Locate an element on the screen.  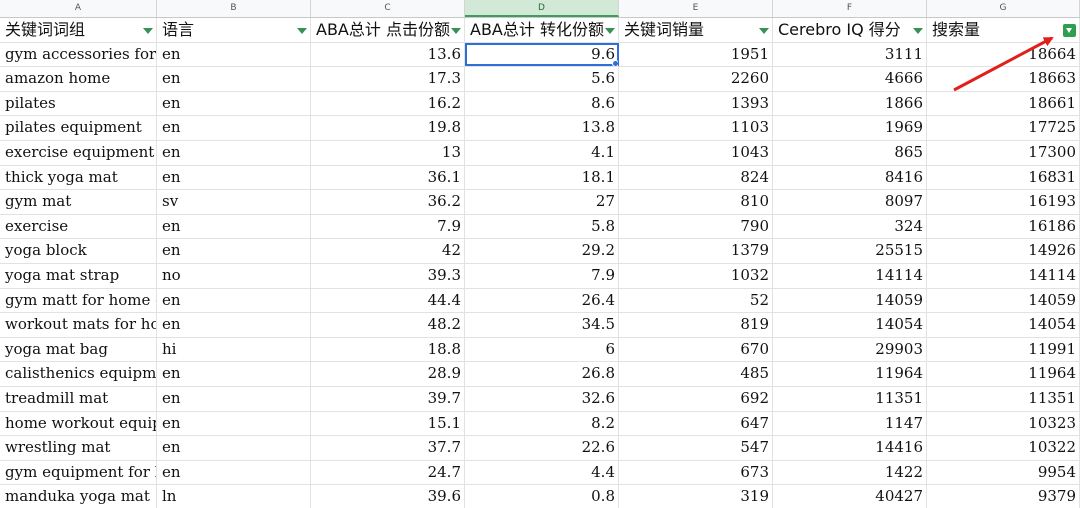
column-letter-g: G is located at coordinates (1003, 8).